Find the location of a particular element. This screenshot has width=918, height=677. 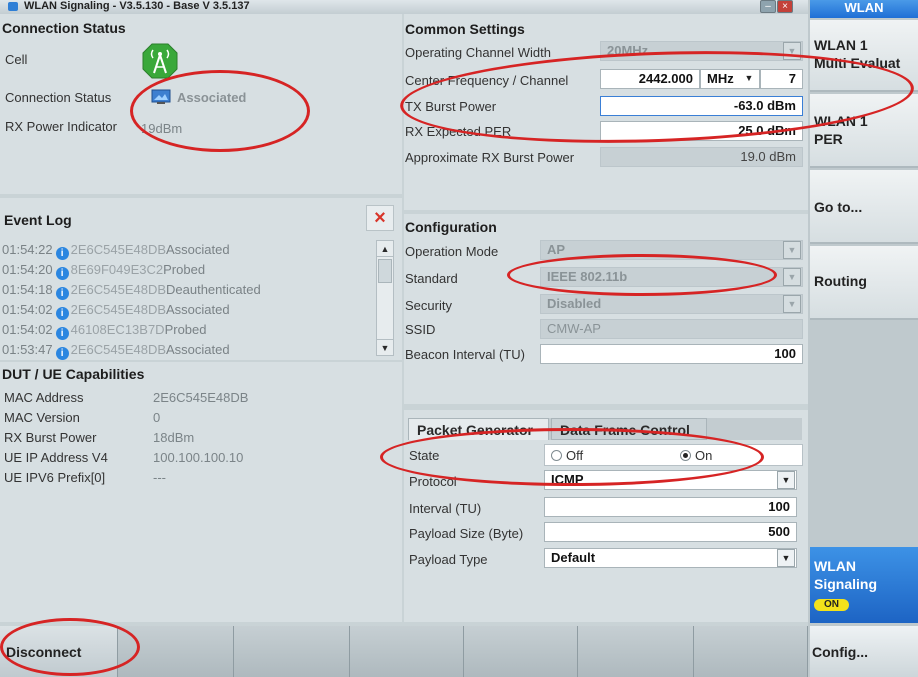

approx-rx-burst-value: 19.0 dBm is located at coordinates (701, 157).